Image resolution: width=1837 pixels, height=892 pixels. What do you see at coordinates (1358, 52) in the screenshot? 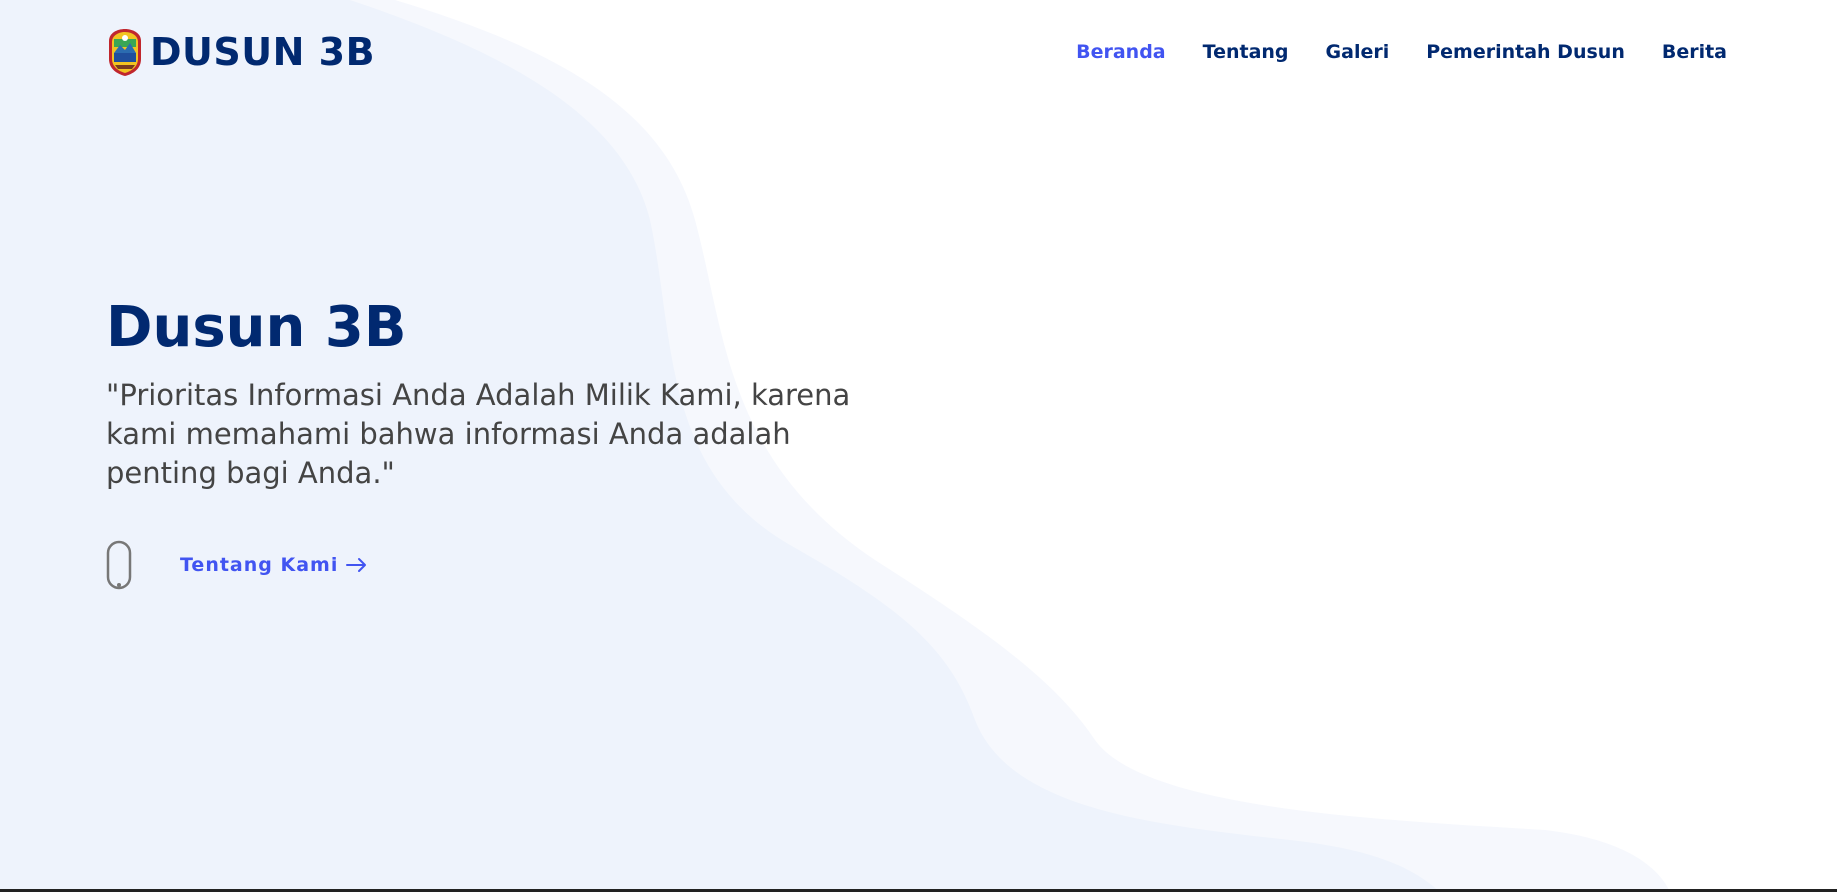
I see `nav-item-galeri: Galeri` at bounding box center [1358, 52].